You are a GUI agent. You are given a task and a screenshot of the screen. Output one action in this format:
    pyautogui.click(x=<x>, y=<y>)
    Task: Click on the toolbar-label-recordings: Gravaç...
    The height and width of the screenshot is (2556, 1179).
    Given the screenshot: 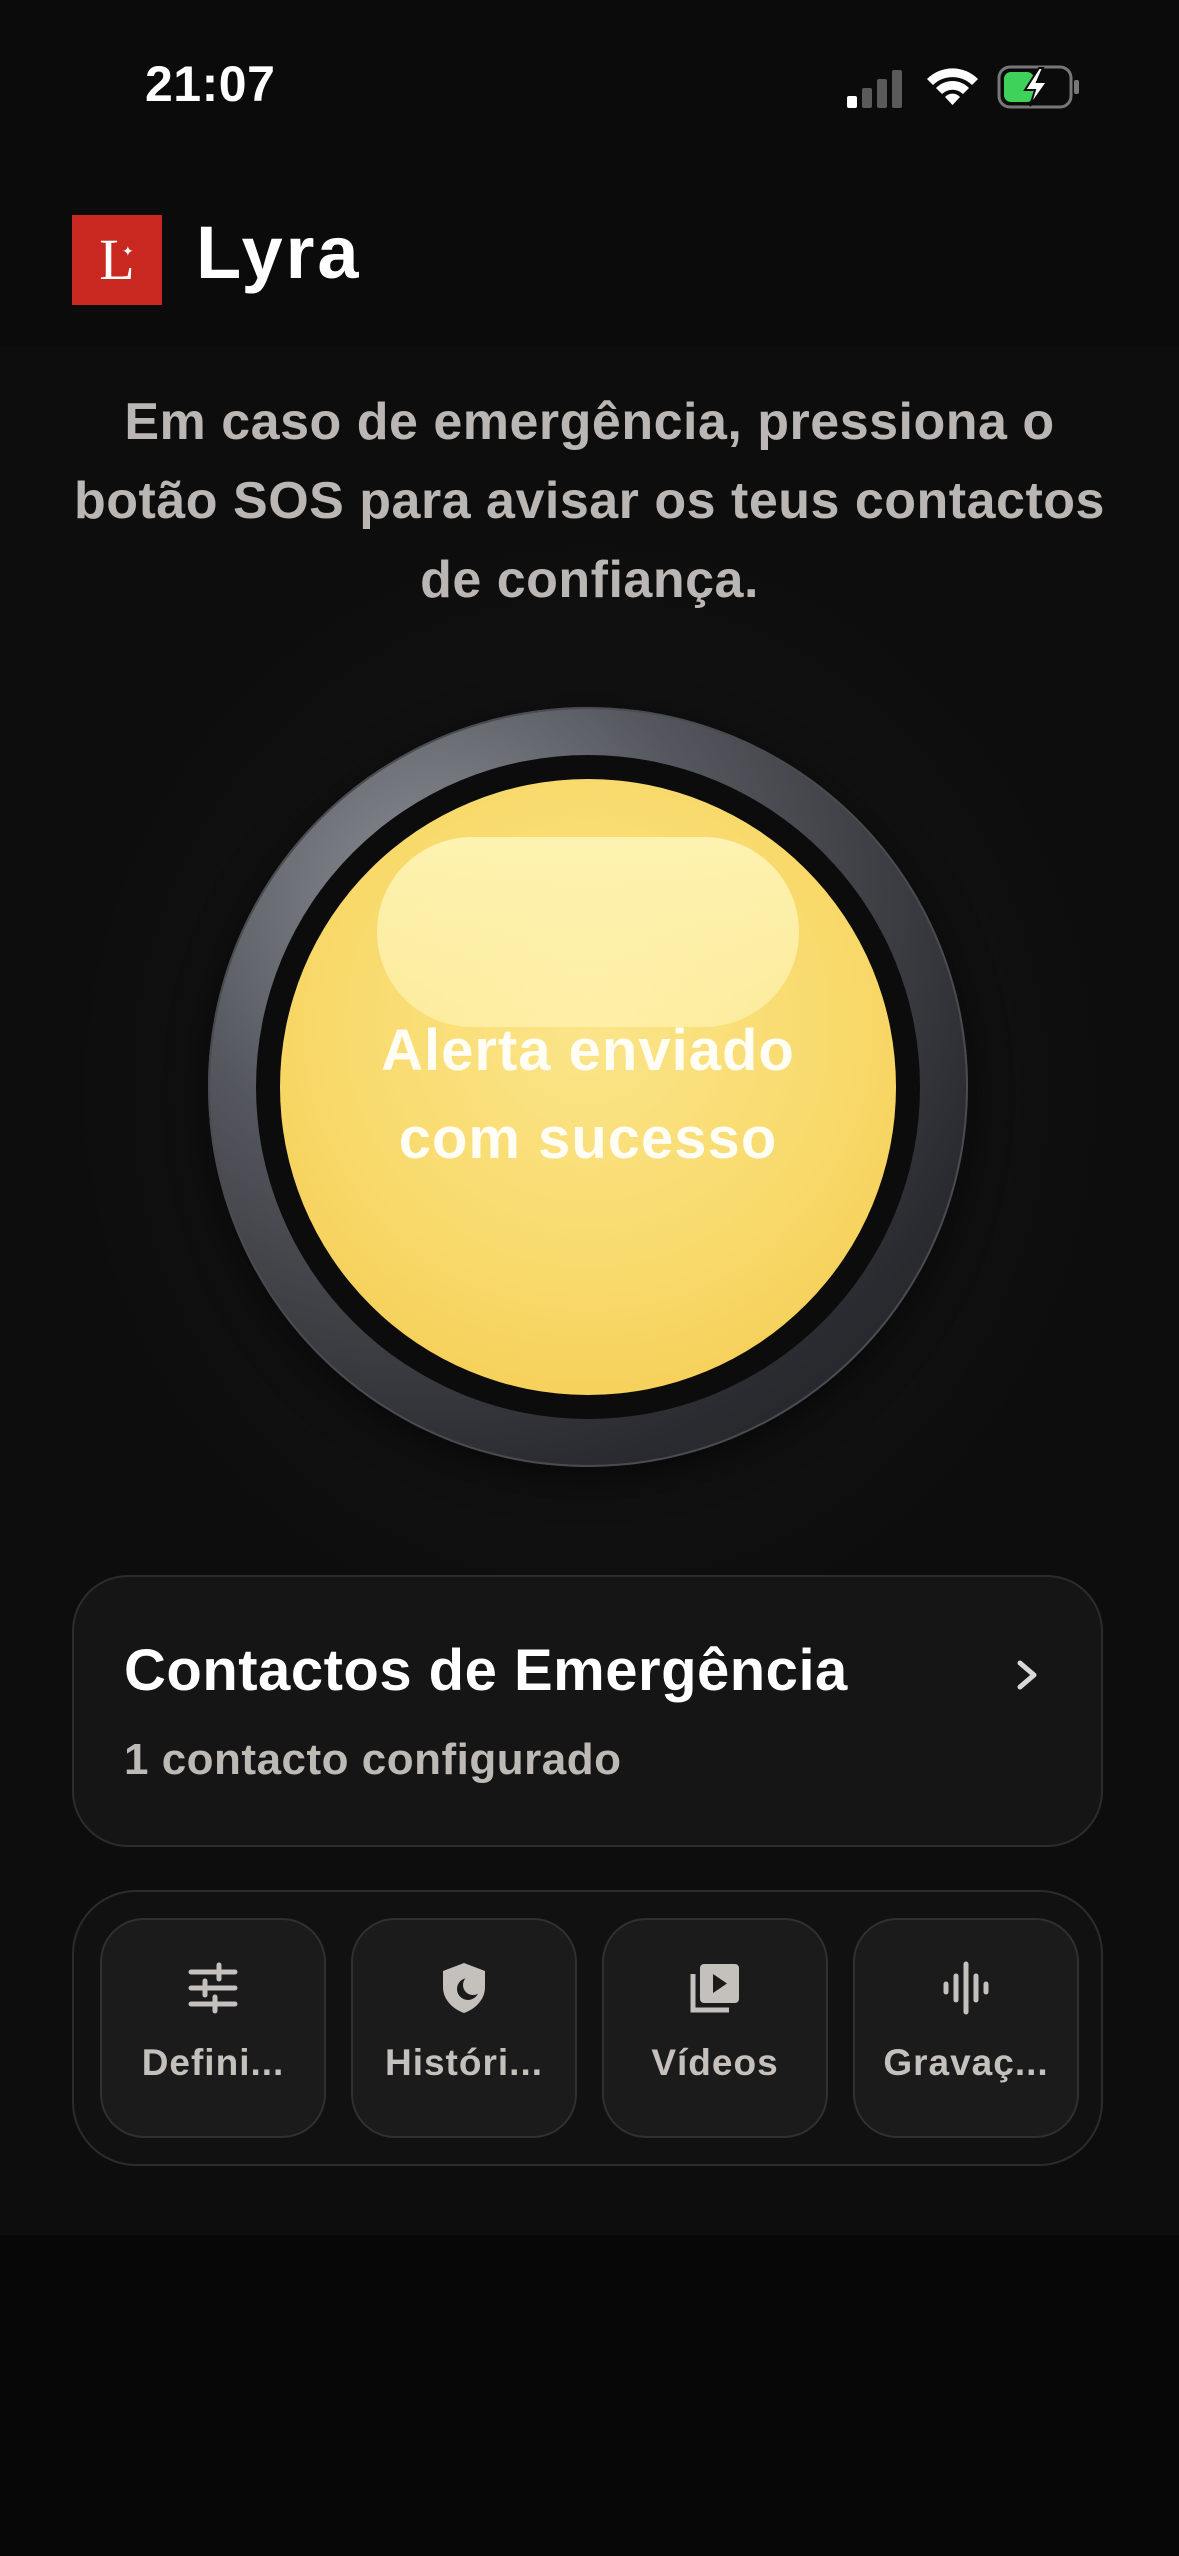 What is the action you would take?
    pyautogui.click(x=966, y=2062)
    